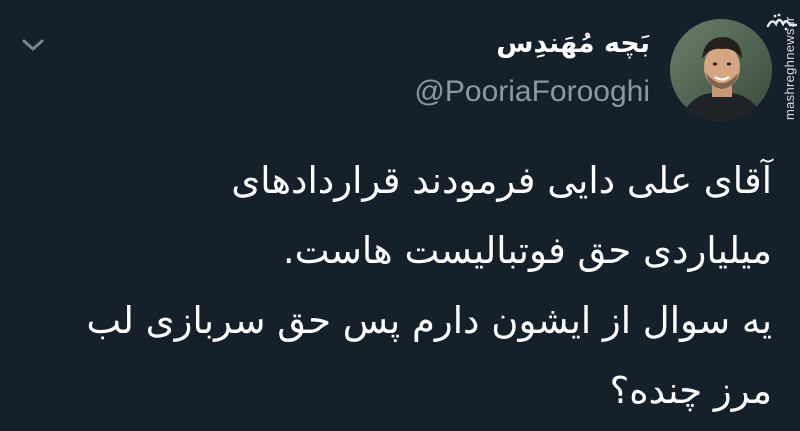 The image size is (800, 431). I want to click on watermark-url: mashreghnews.ir, so click(789, 68).